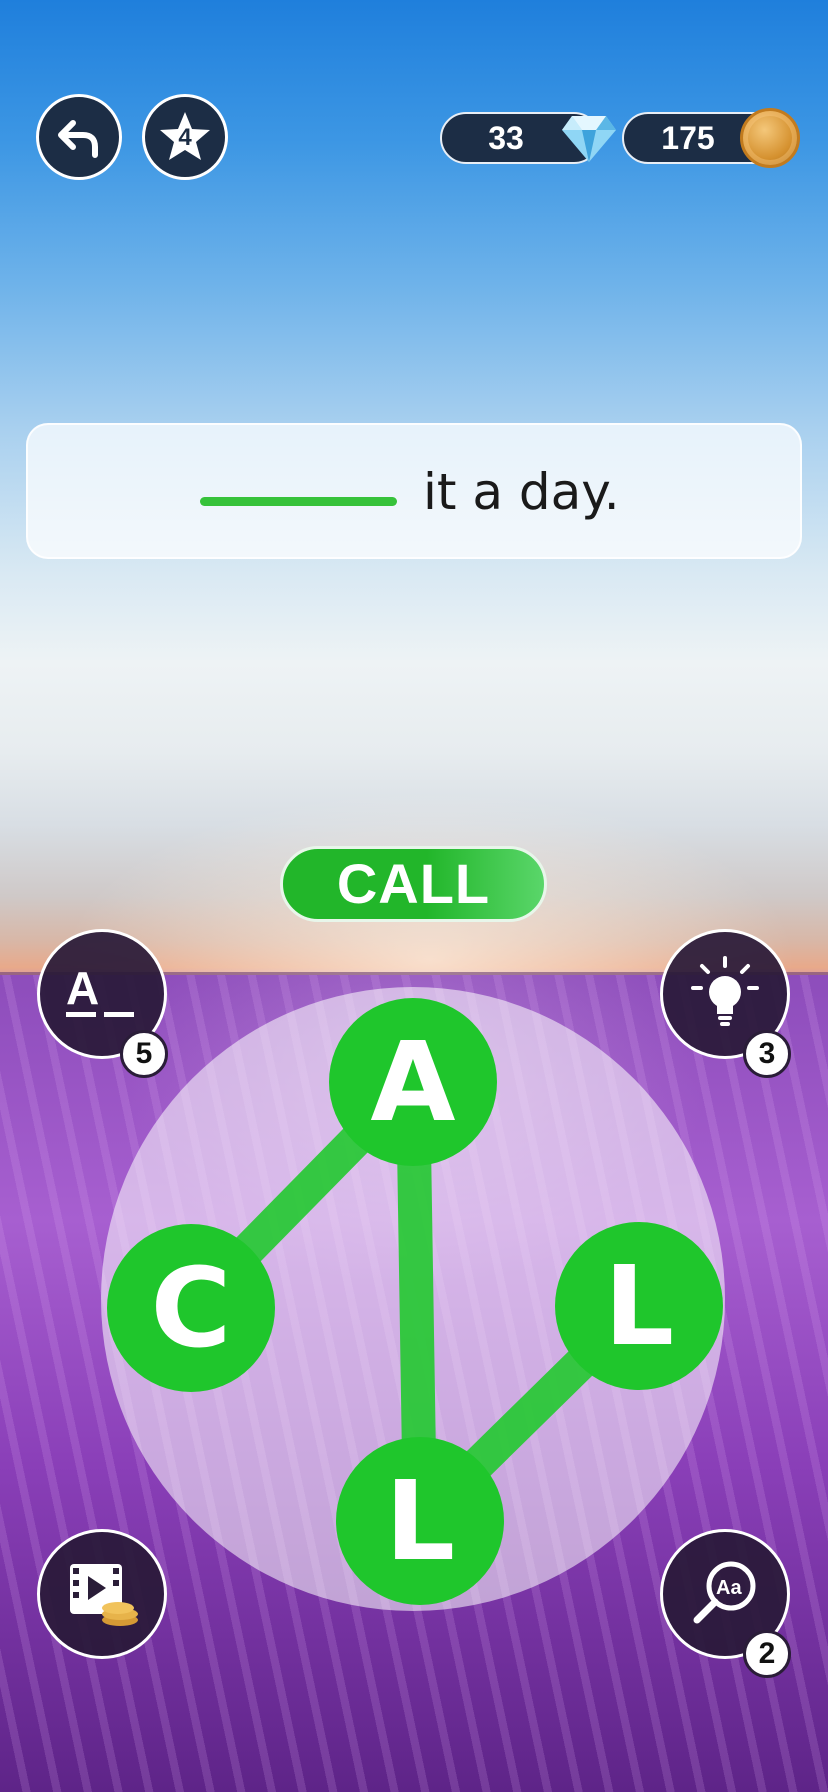 This screenshot has height=1792, width=828. I want to click on diamond-icon, so click(589, 139).